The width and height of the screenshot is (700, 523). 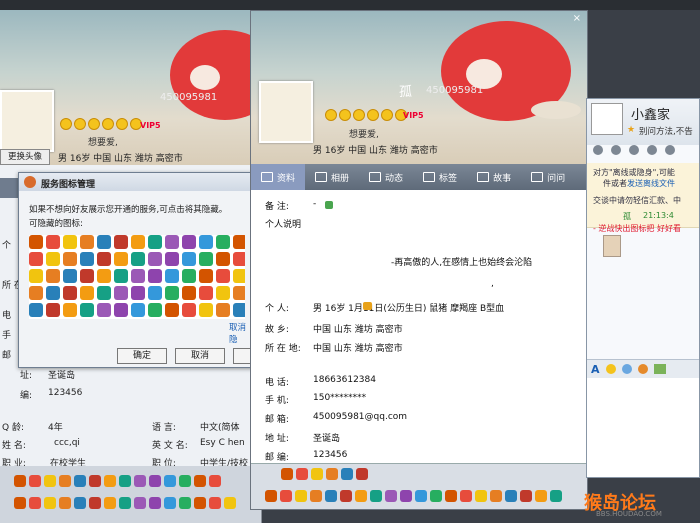 I want to click on contact-avatar, so click(x=607, y=119).